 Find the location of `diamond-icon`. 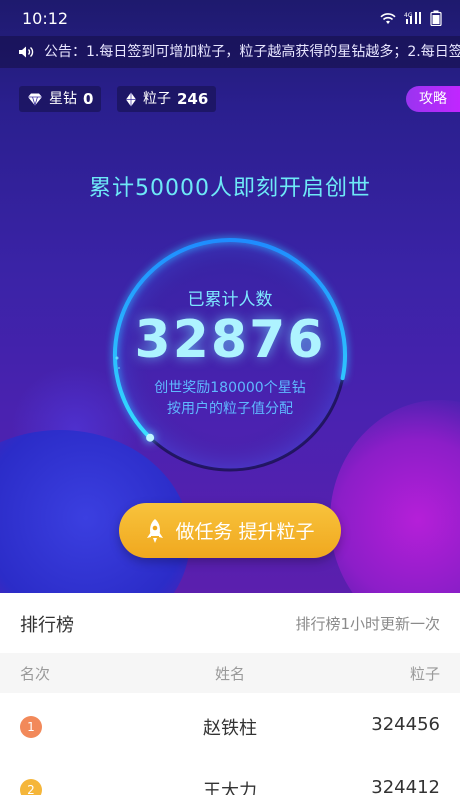

diamond-icon is located at coordinates (35, 99).